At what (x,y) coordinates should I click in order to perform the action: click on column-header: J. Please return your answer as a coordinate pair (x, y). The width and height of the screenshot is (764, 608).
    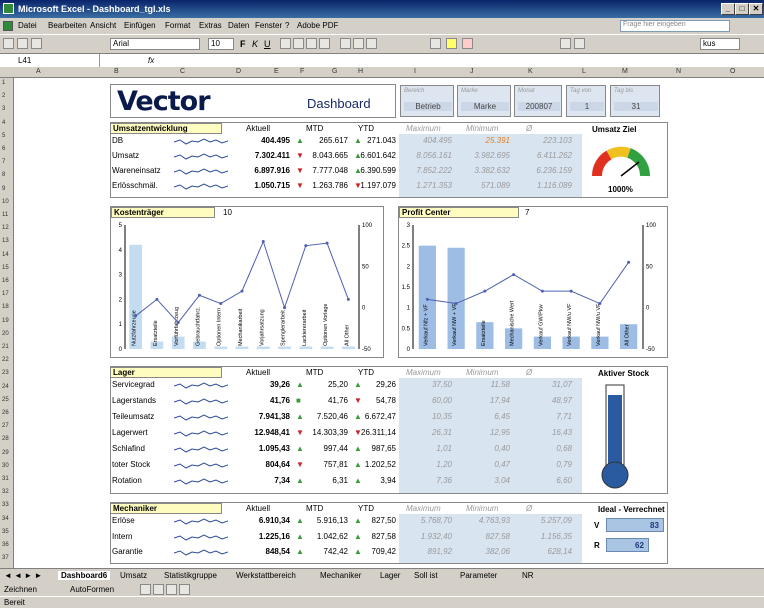
    Looking at the image, I should click on (472, 71).